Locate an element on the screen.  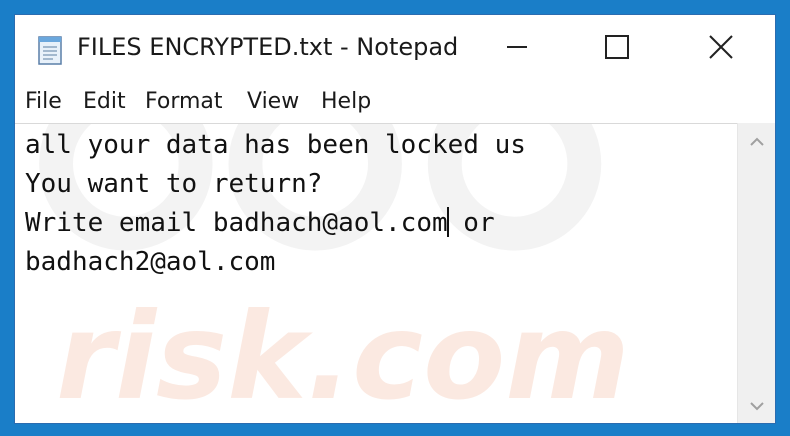
close-icon is located at coordinates (721, 49).